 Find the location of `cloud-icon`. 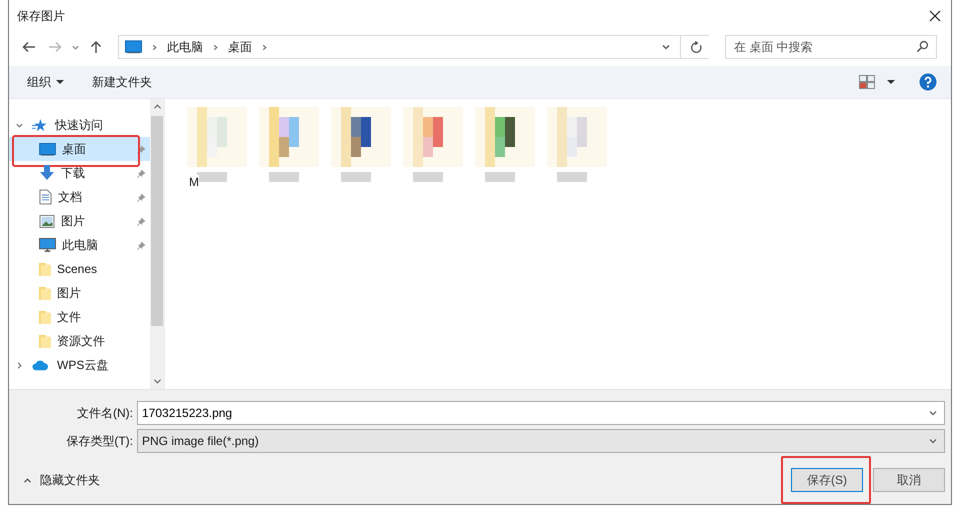

cloud-icon is located at coordinates (40, 365).